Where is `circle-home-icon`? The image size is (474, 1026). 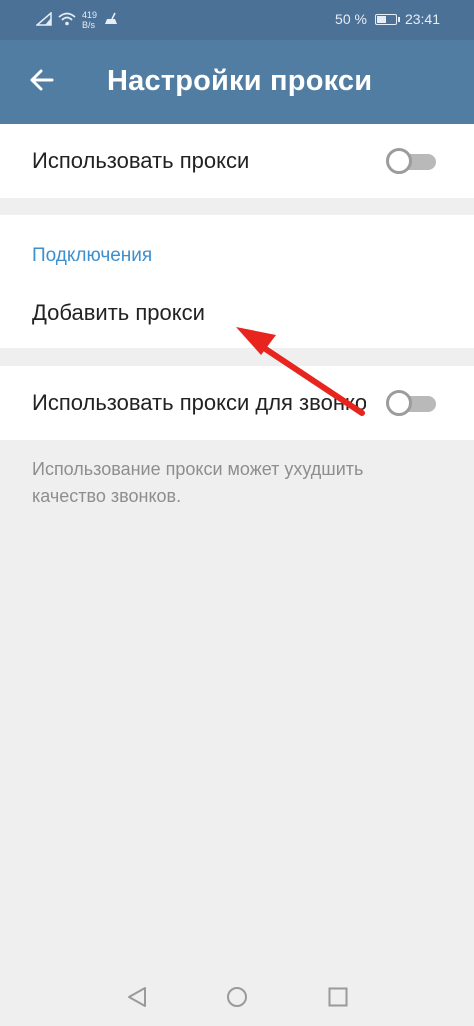
circle-home-icon is located at coordinates (237, 997).